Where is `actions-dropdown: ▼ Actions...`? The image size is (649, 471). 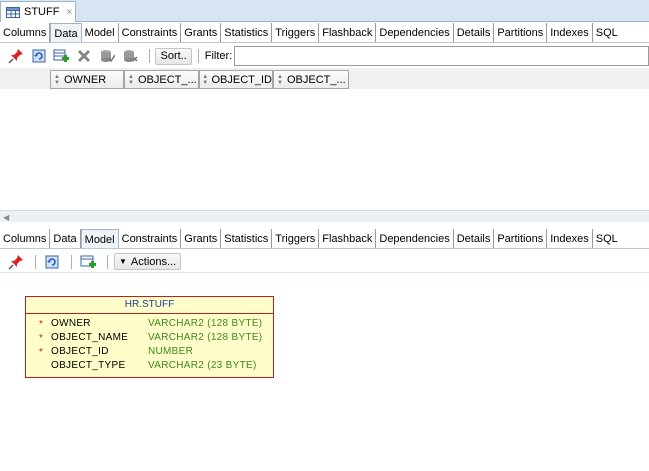
actions-dropdown: ▼ Actions... is located at coordinates (148, 261).